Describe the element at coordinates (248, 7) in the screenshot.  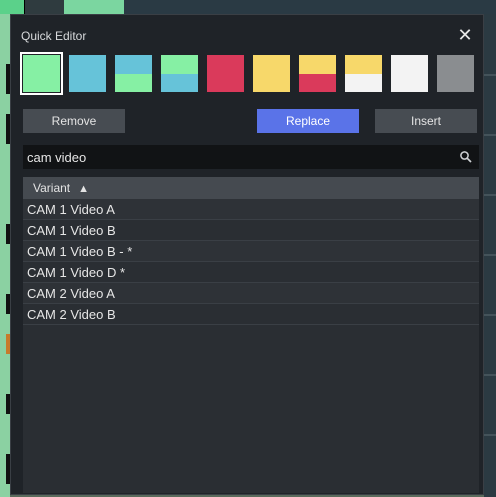
I see `background-toolbar` at that location.